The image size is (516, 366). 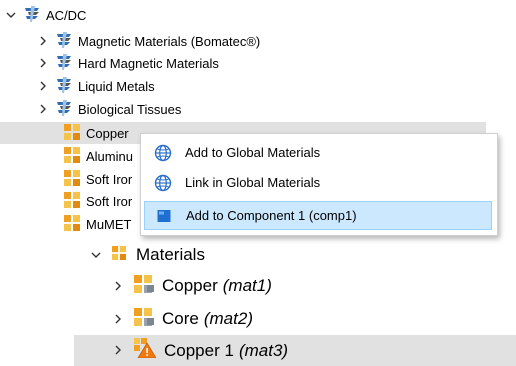 I want to click on material-tag: (mat2), so click(x=228, y=318).